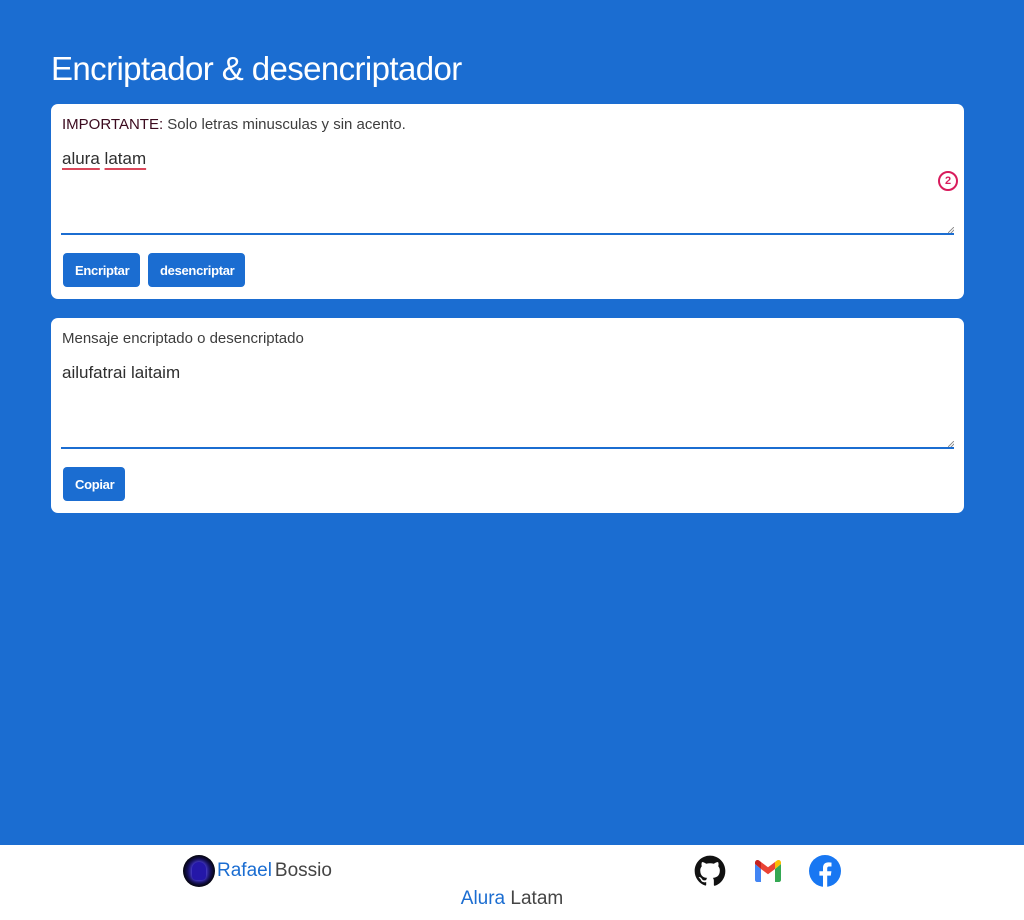 The image size is (1024, 920). I want to click on input-textarea: alura latam, so click(507, 190).